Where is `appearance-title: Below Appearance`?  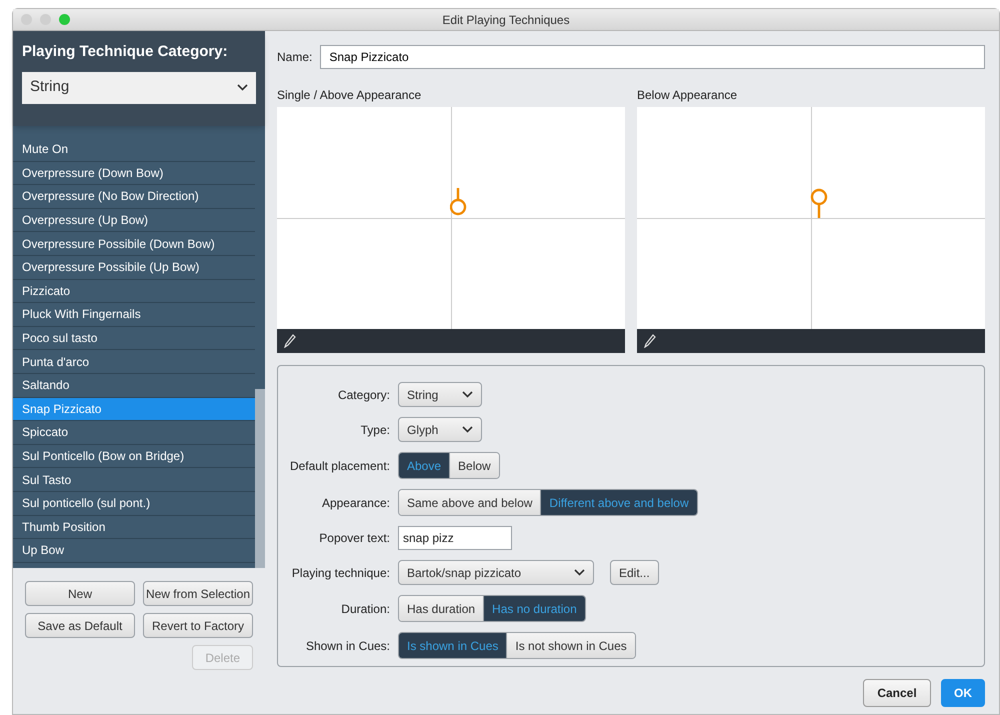 appearance-title: Below Appearance is located at coordinates (687, 95).